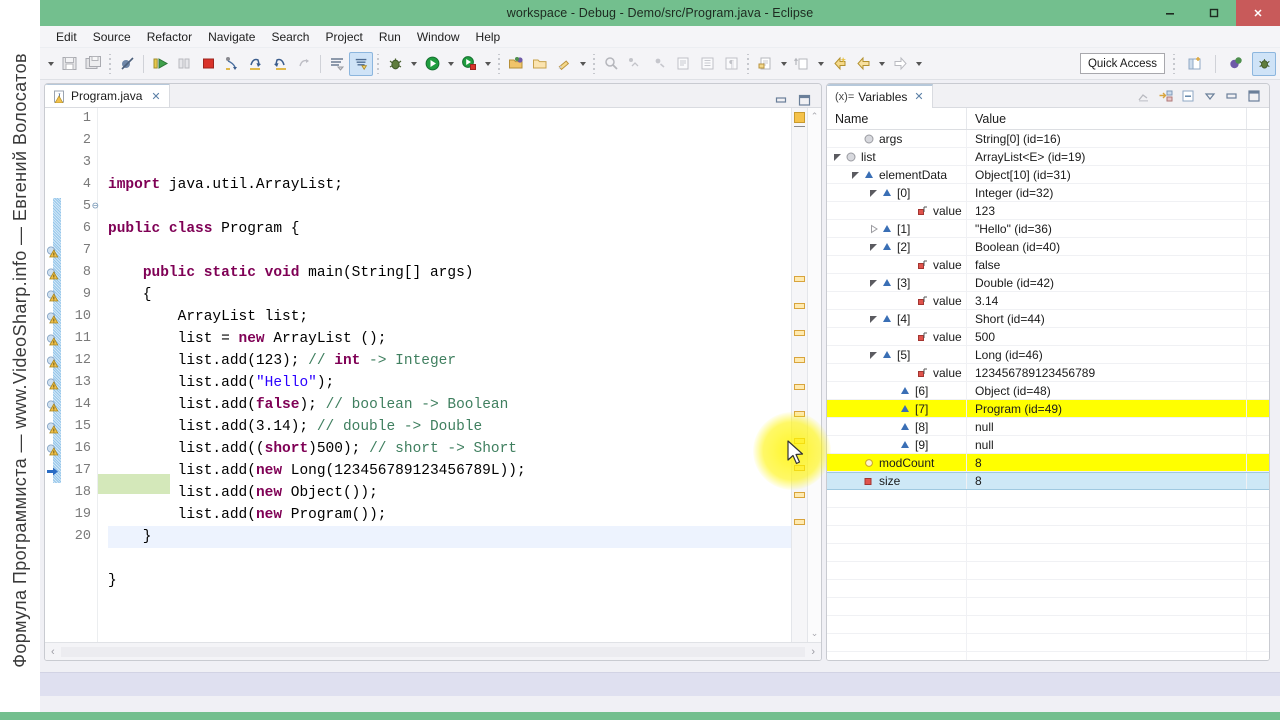 This screenshot has height=720, width=1280. I want to click on variable-value-cell: Double (id=42), so click(1107, 282).